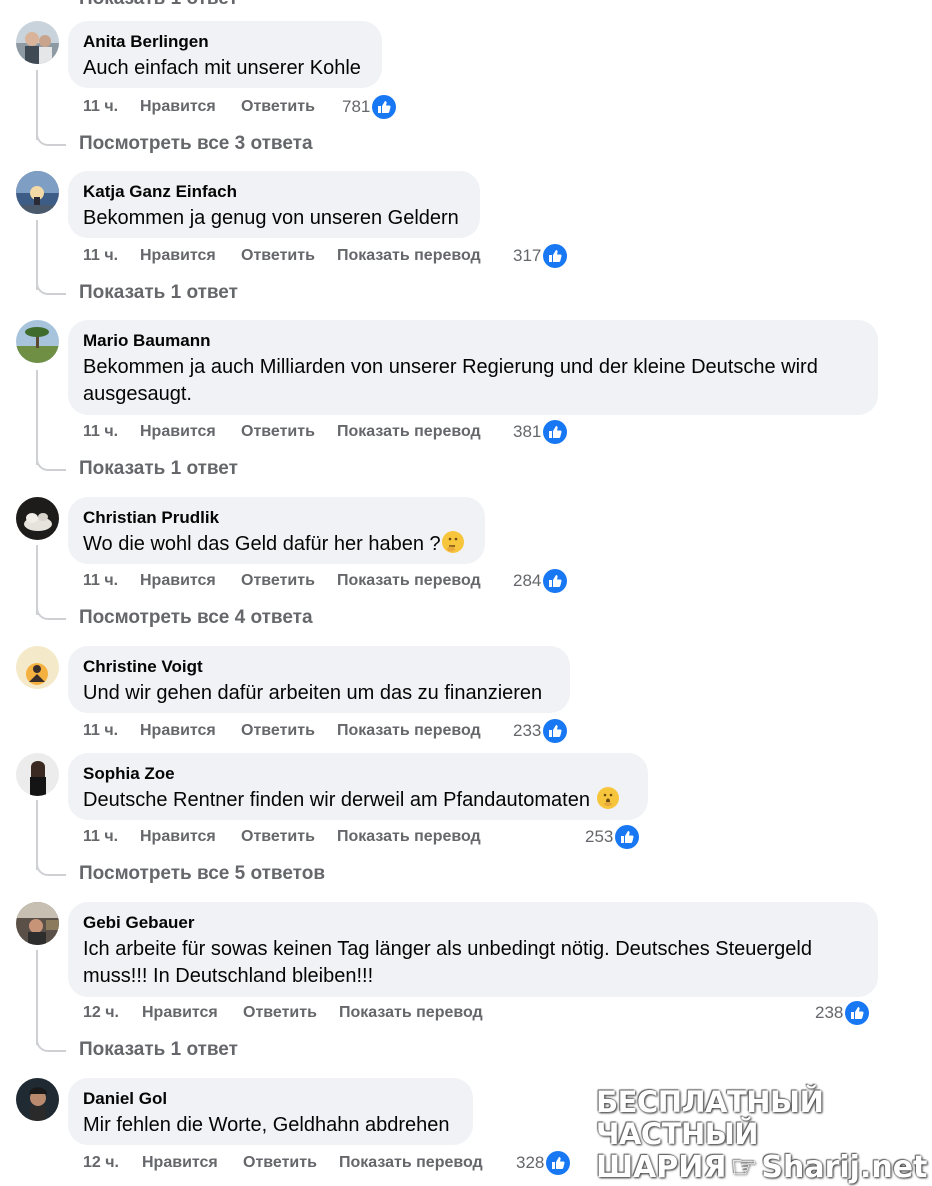 This screenshot has height=1186, width=932. Describe the element at coordinates (540, 432) in the screenshot. I see `like-count: 381` at that location.